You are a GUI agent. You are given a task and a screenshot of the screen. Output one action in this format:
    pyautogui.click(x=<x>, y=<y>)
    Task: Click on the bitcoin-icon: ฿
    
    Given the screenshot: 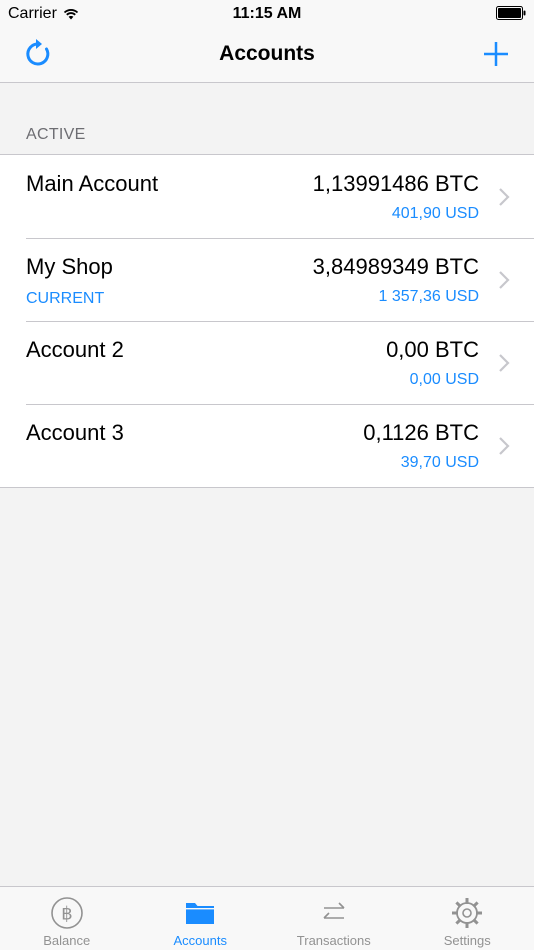 What is the action you would take?
    pyautogui.click(x=66, y=913)
    